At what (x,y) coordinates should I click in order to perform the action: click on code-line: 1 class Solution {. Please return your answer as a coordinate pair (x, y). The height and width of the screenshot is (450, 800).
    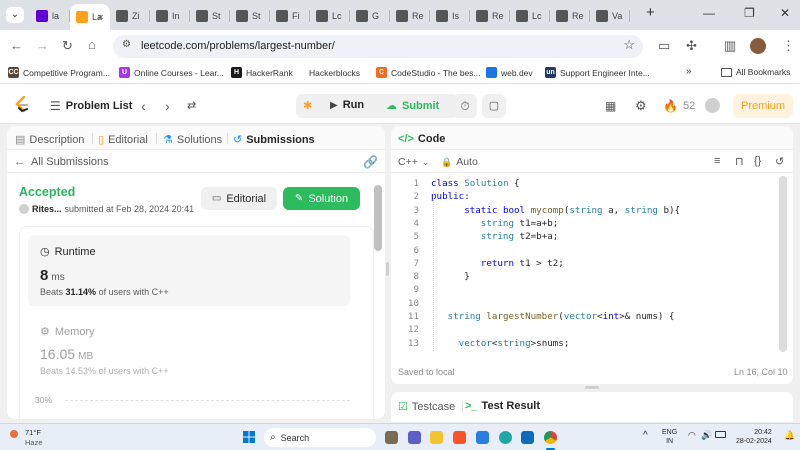
    Looking at the image, I should click on (592, 184).